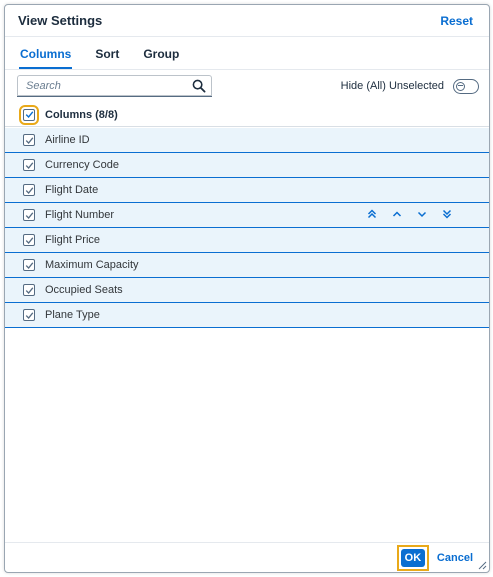  Describe the element at coordinates (199, 86) in the screenshot. I see `search-icon` at that location.